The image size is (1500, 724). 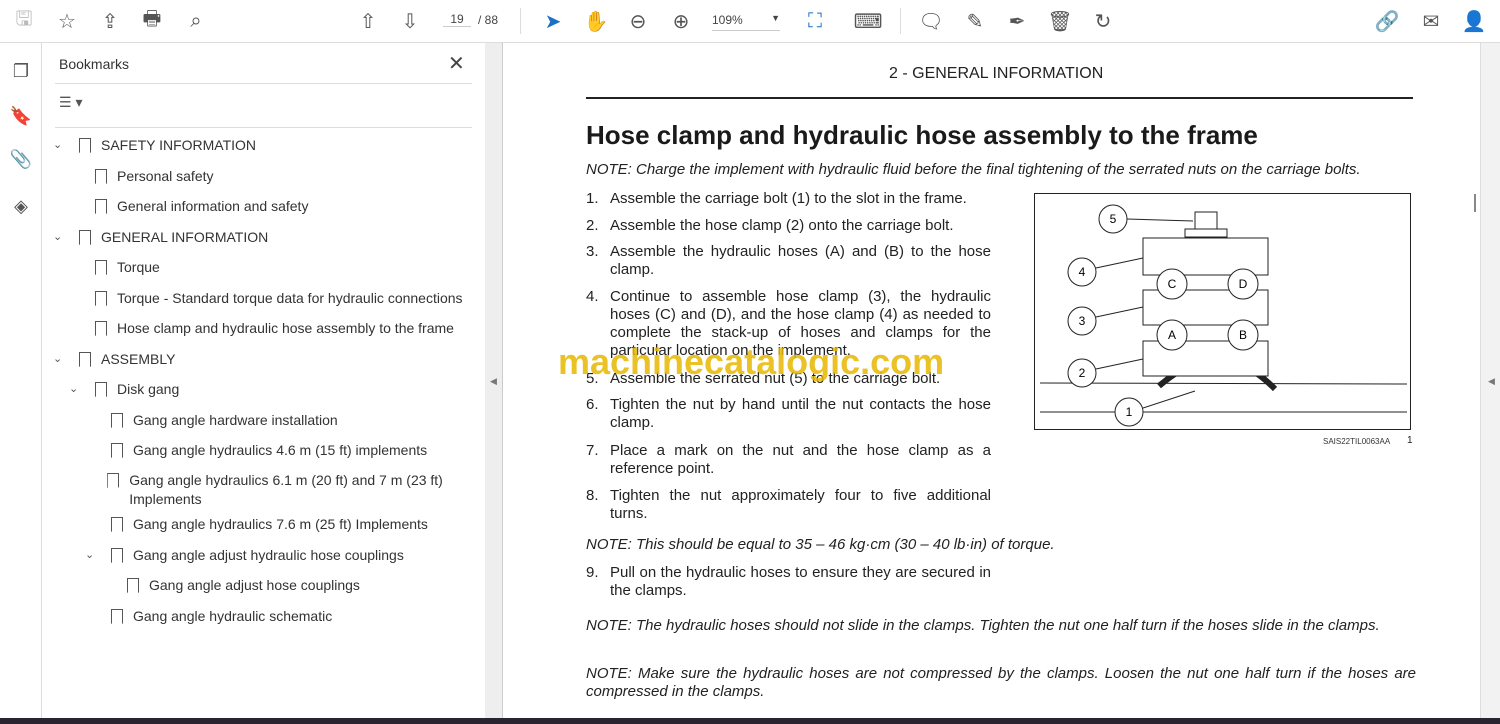 I want to click on svg-text: D, so click(x=1243, y=284).